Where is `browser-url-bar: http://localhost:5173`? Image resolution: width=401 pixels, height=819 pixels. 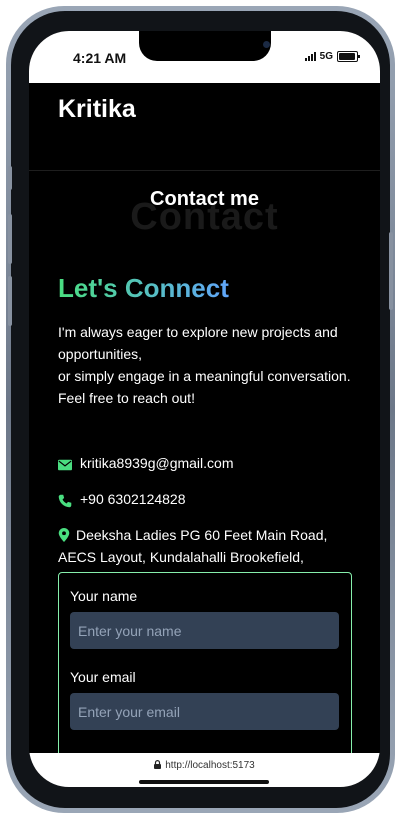
browser-url-bar: http://localhost:5173 is located at coordinates (204, 770).